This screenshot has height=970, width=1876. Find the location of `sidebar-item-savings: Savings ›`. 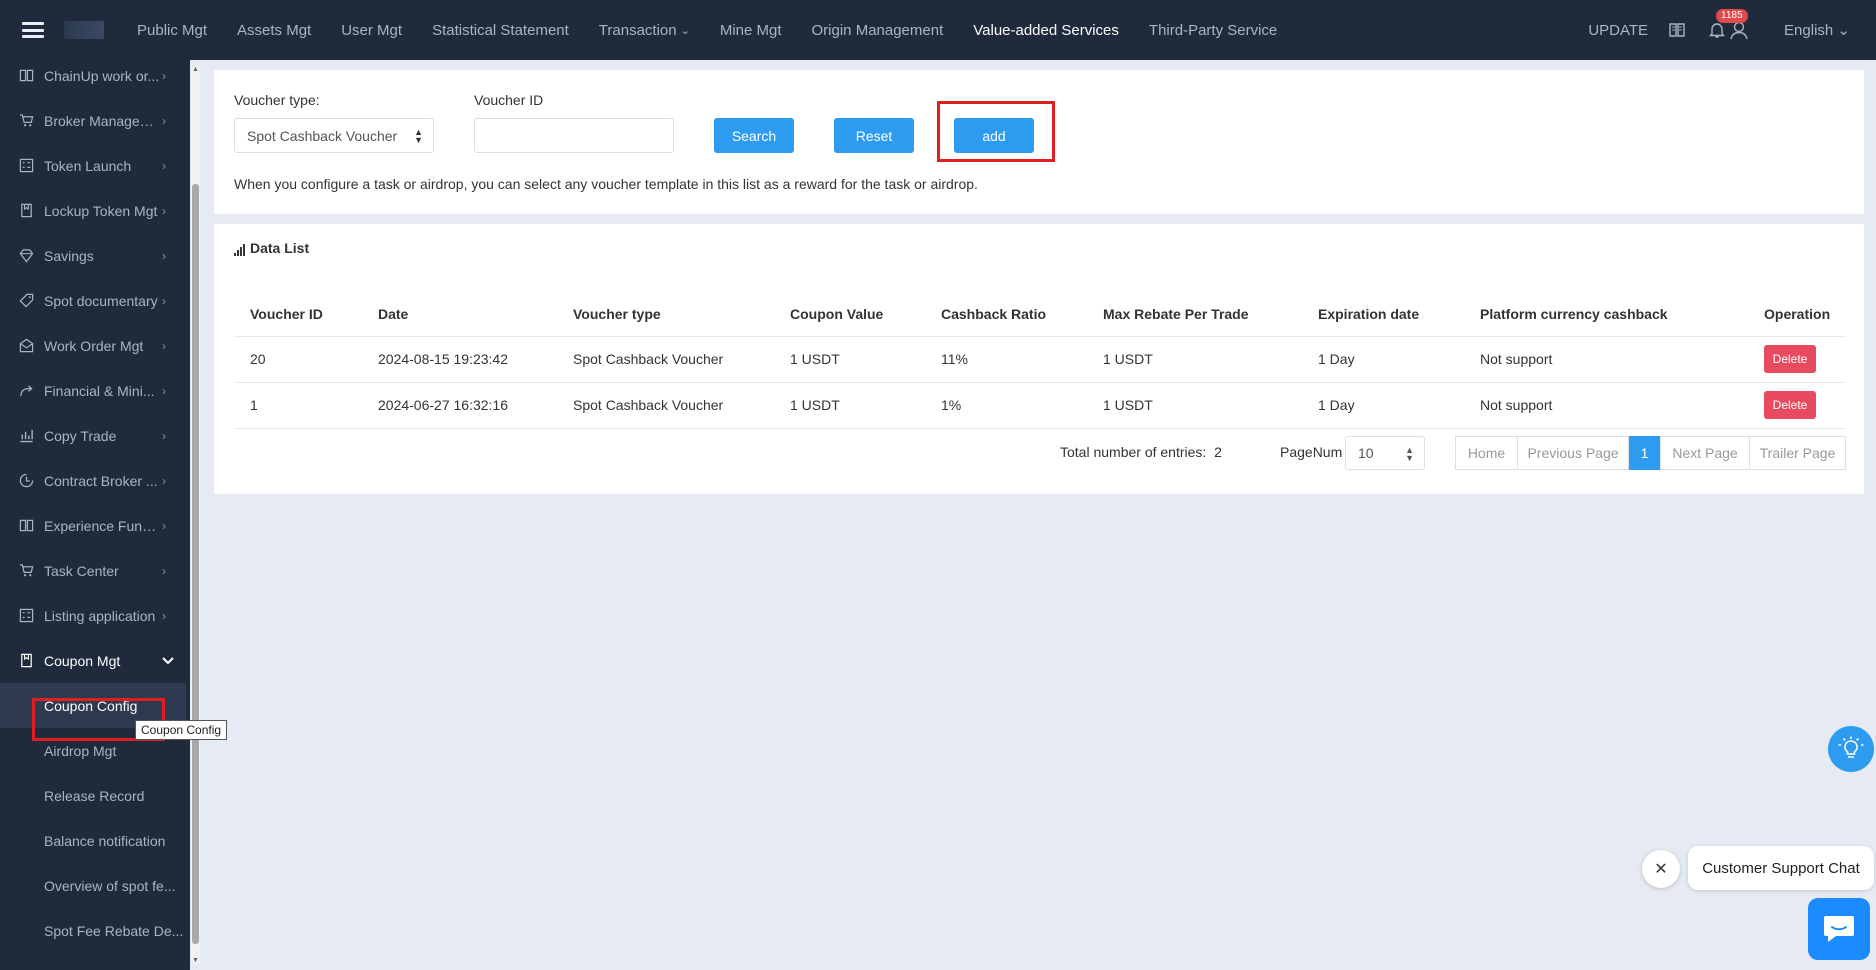

sidebar-item-savings: Savings › is located at coordinates (95, 255).